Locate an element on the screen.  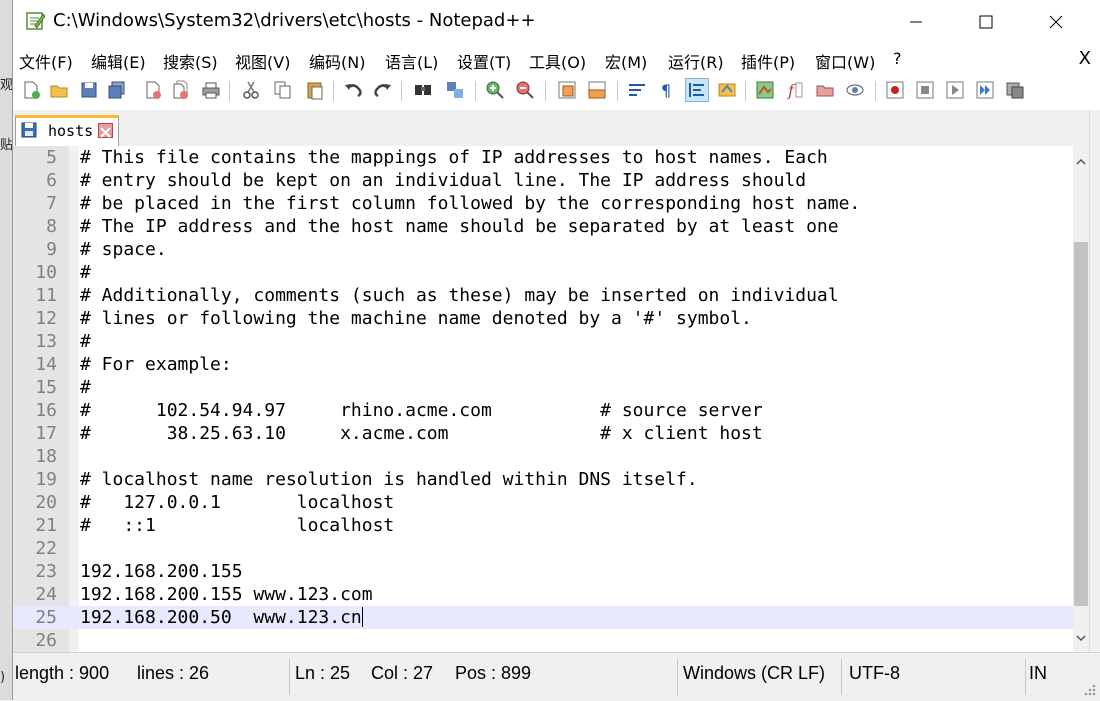
menu-view: 视图(V) is located at coordinates (262, 61).